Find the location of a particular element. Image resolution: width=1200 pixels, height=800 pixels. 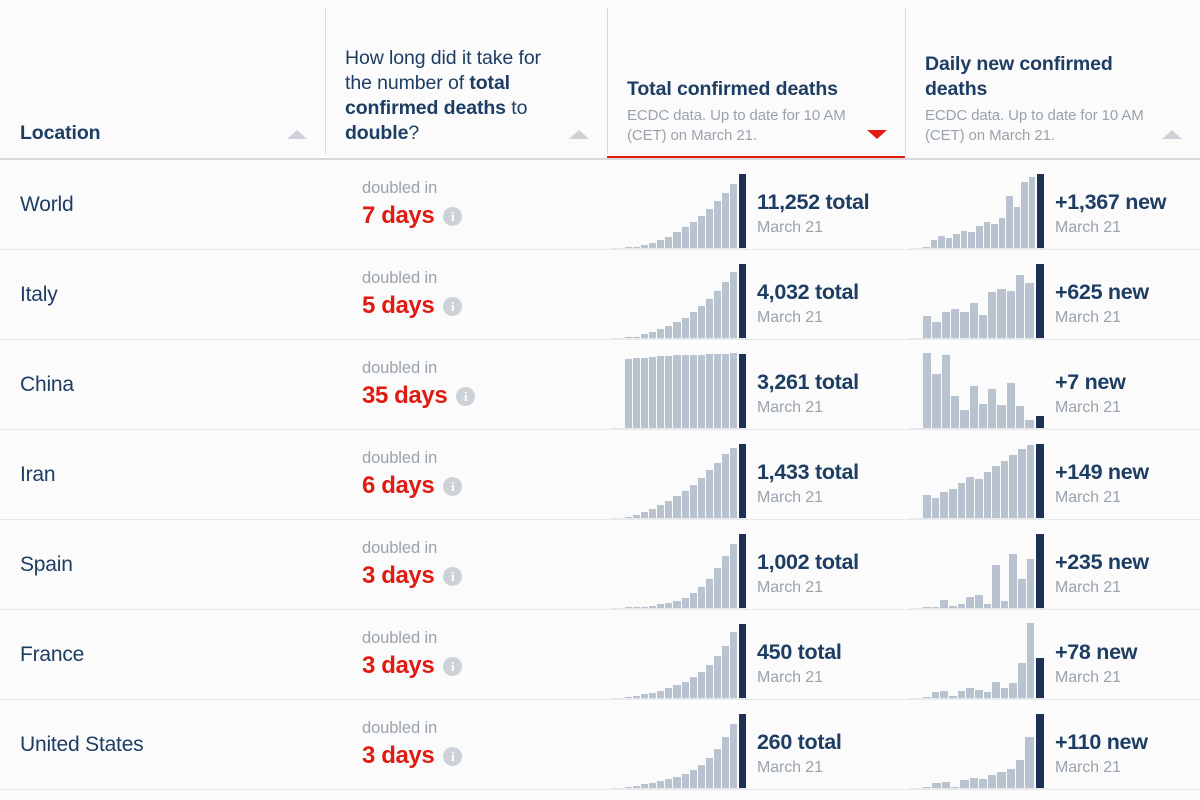

daily-deaths-sparkline is located at coordinates (977, 571).